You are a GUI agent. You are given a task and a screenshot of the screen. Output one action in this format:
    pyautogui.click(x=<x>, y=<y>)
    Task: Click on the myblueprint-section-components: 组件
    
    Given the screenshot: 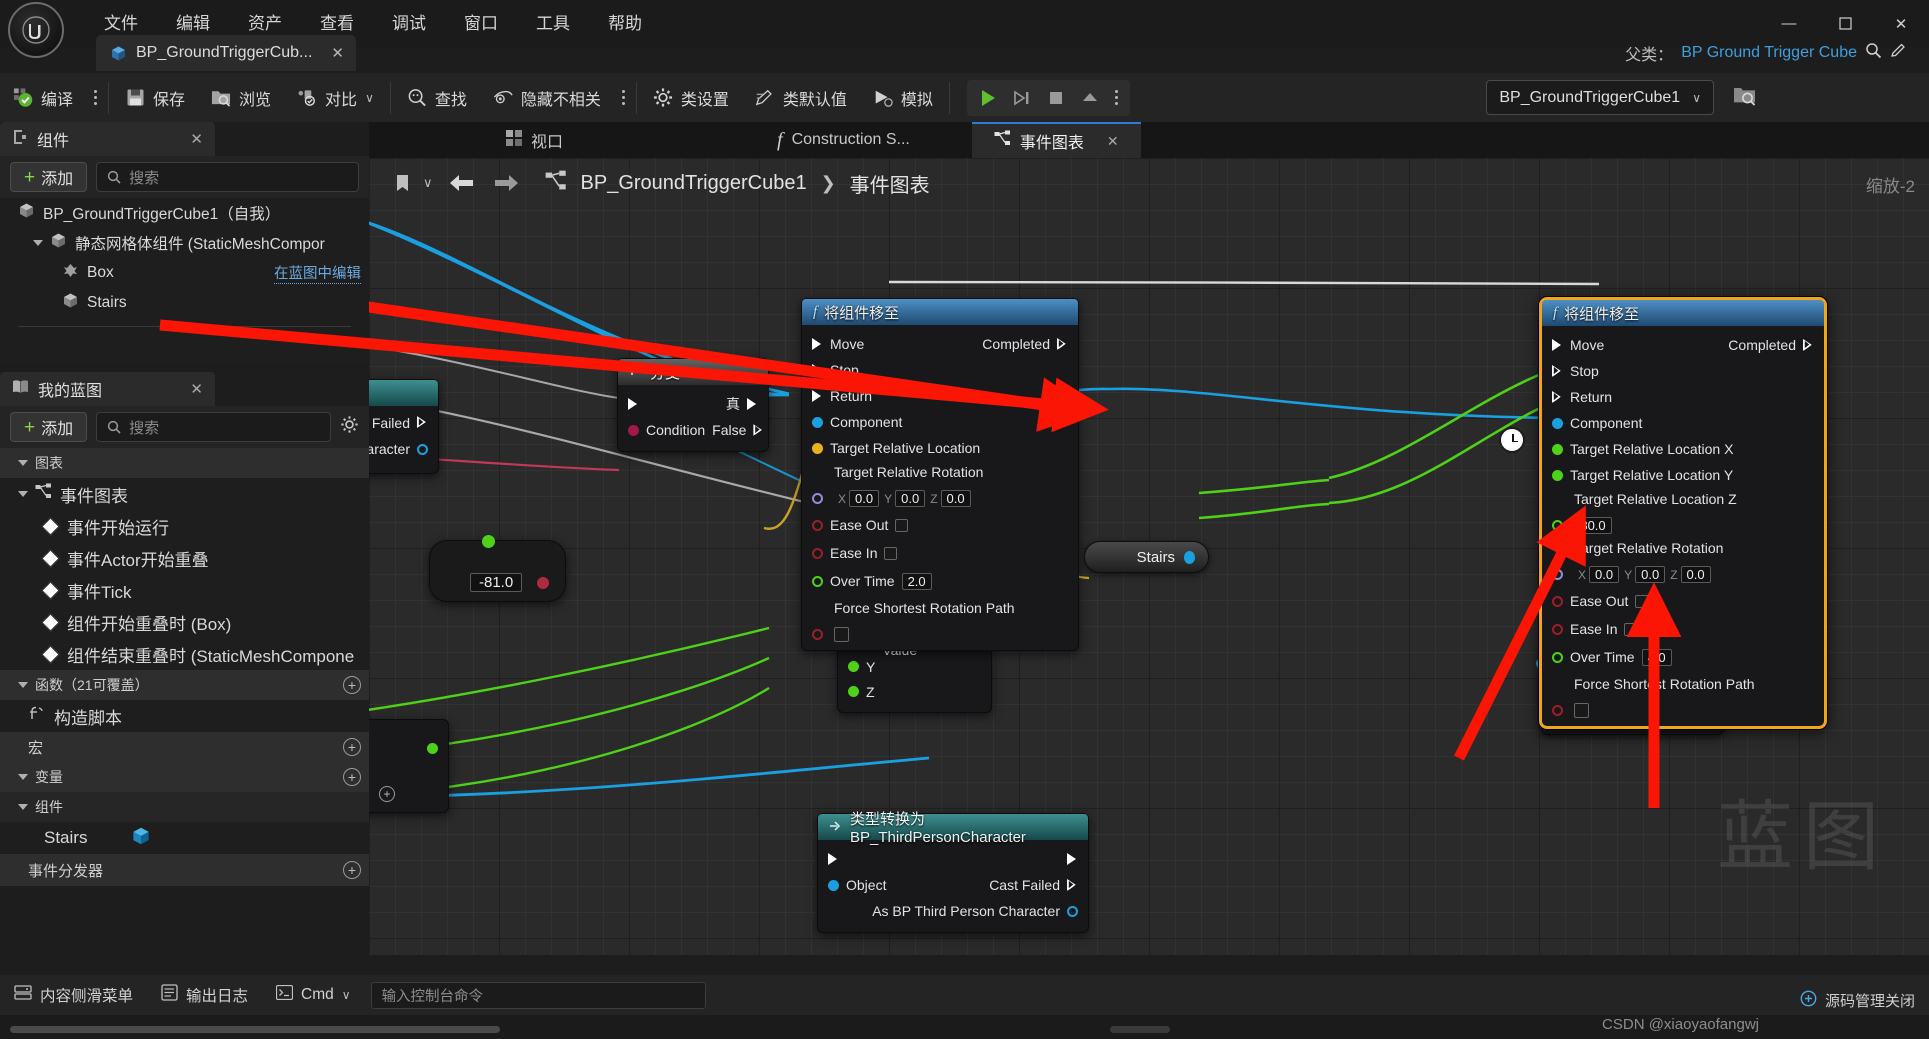 What is the action you would take?
    pyautogui.click(x=184, y=807)
    